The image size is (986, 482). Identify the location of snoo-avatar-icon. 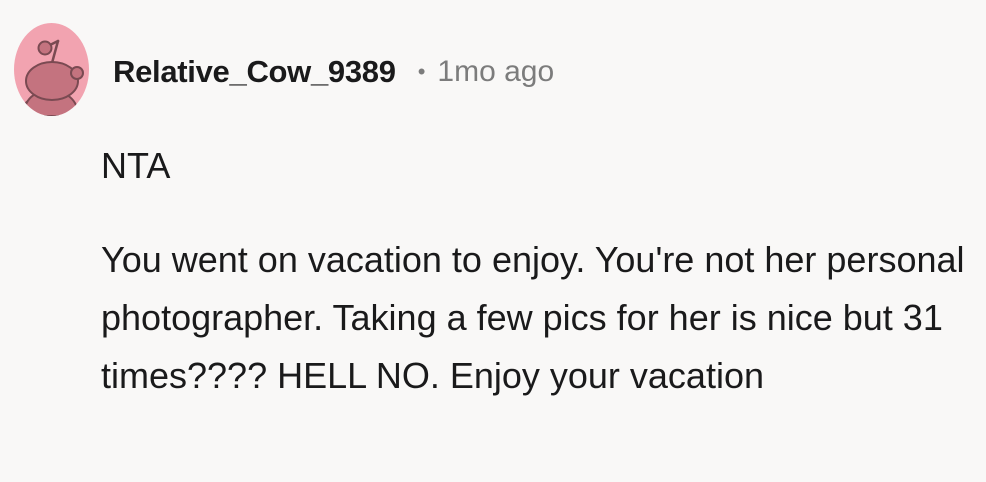
(53, 77).